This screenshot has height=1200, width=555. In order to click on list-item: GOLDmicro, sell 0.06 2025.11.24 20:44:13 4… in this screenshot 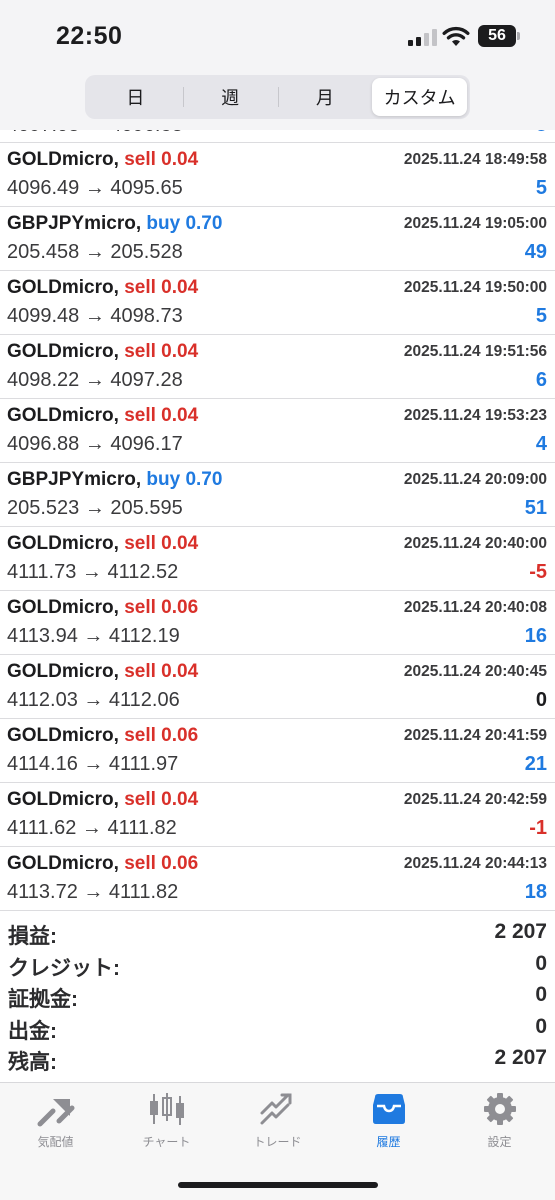, I will do `click(277, 879)`.